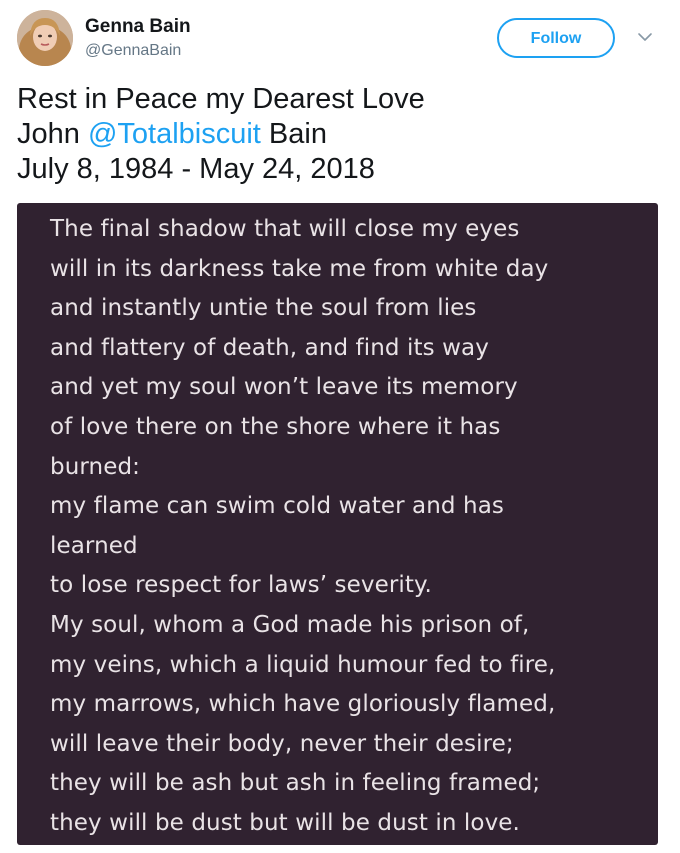 The image size is (680, 853). Describe the element at coordinates (284, 387) in the screenshot. I see `poem-line: and yet my soul won’t leave its memory` at that location.